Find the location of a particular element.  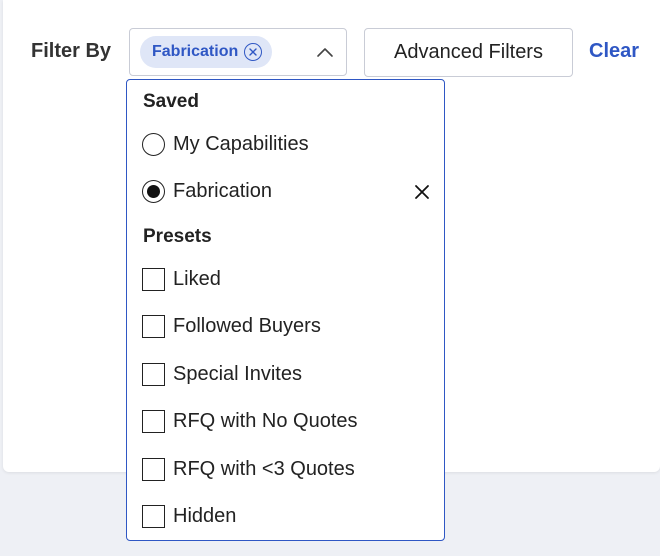

radio-button-selected is located at coordinates (153, 191).